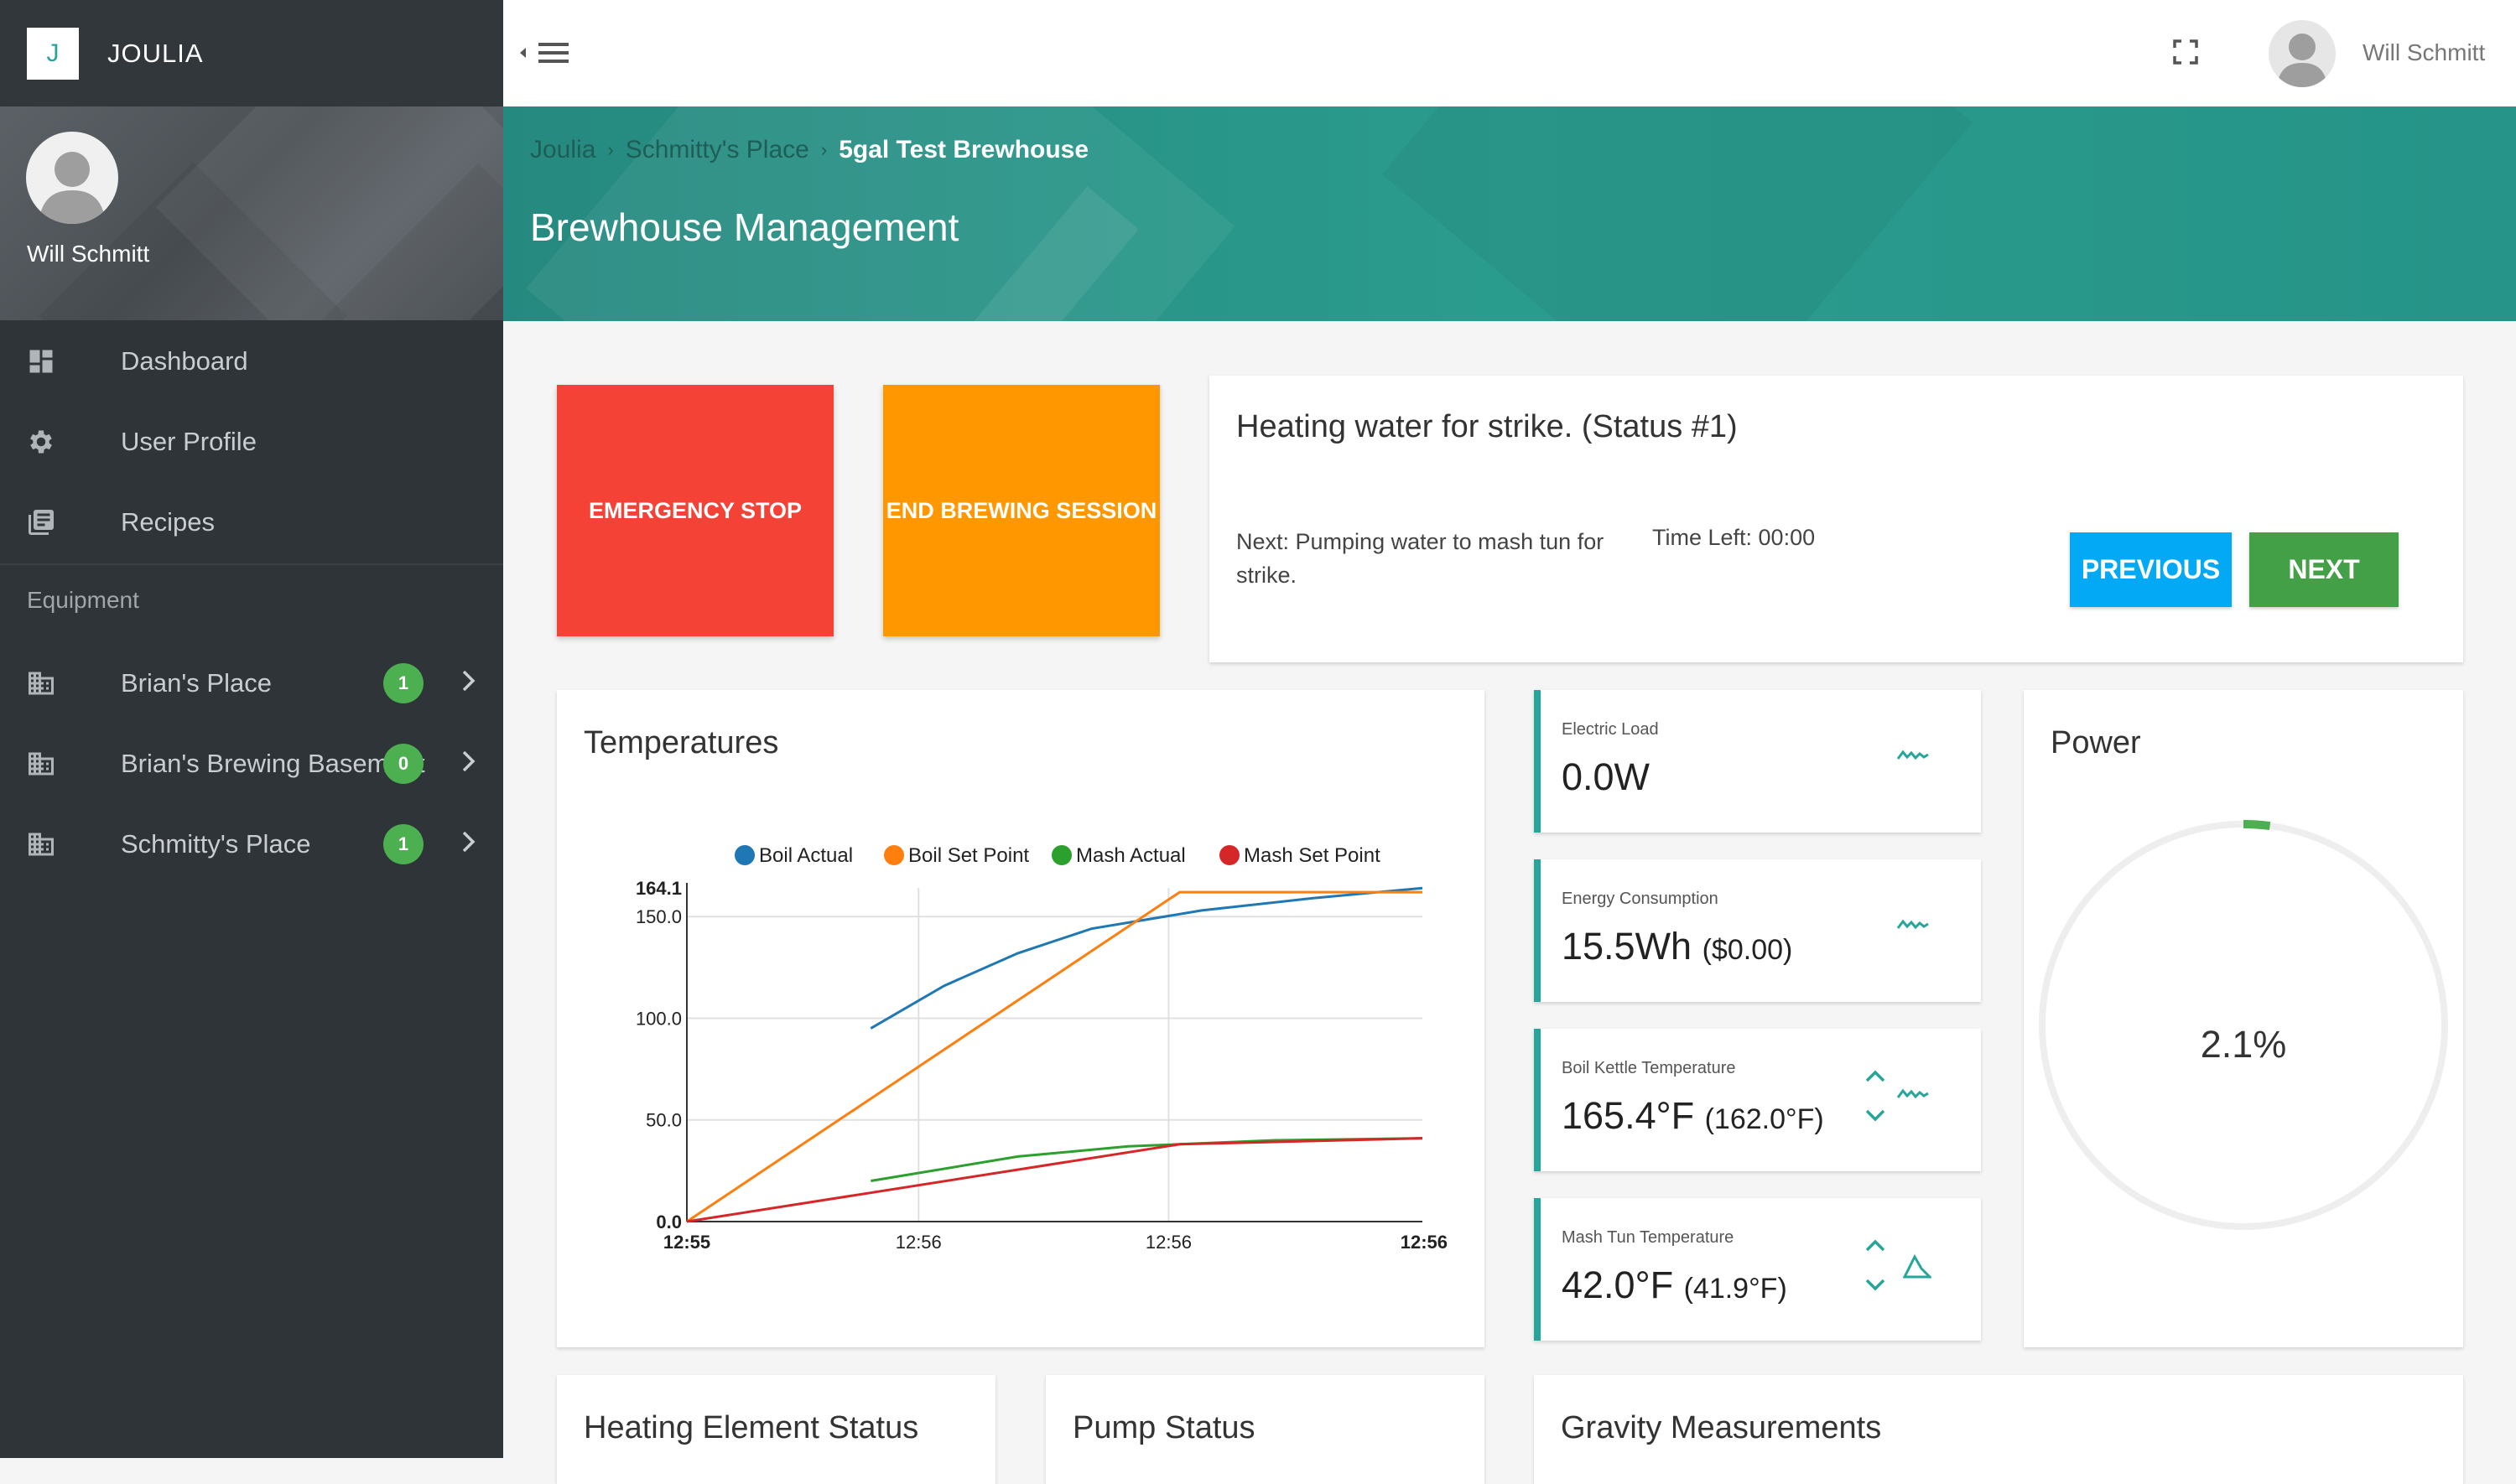  I want to click on gauge-fill, so click(2257, 825).